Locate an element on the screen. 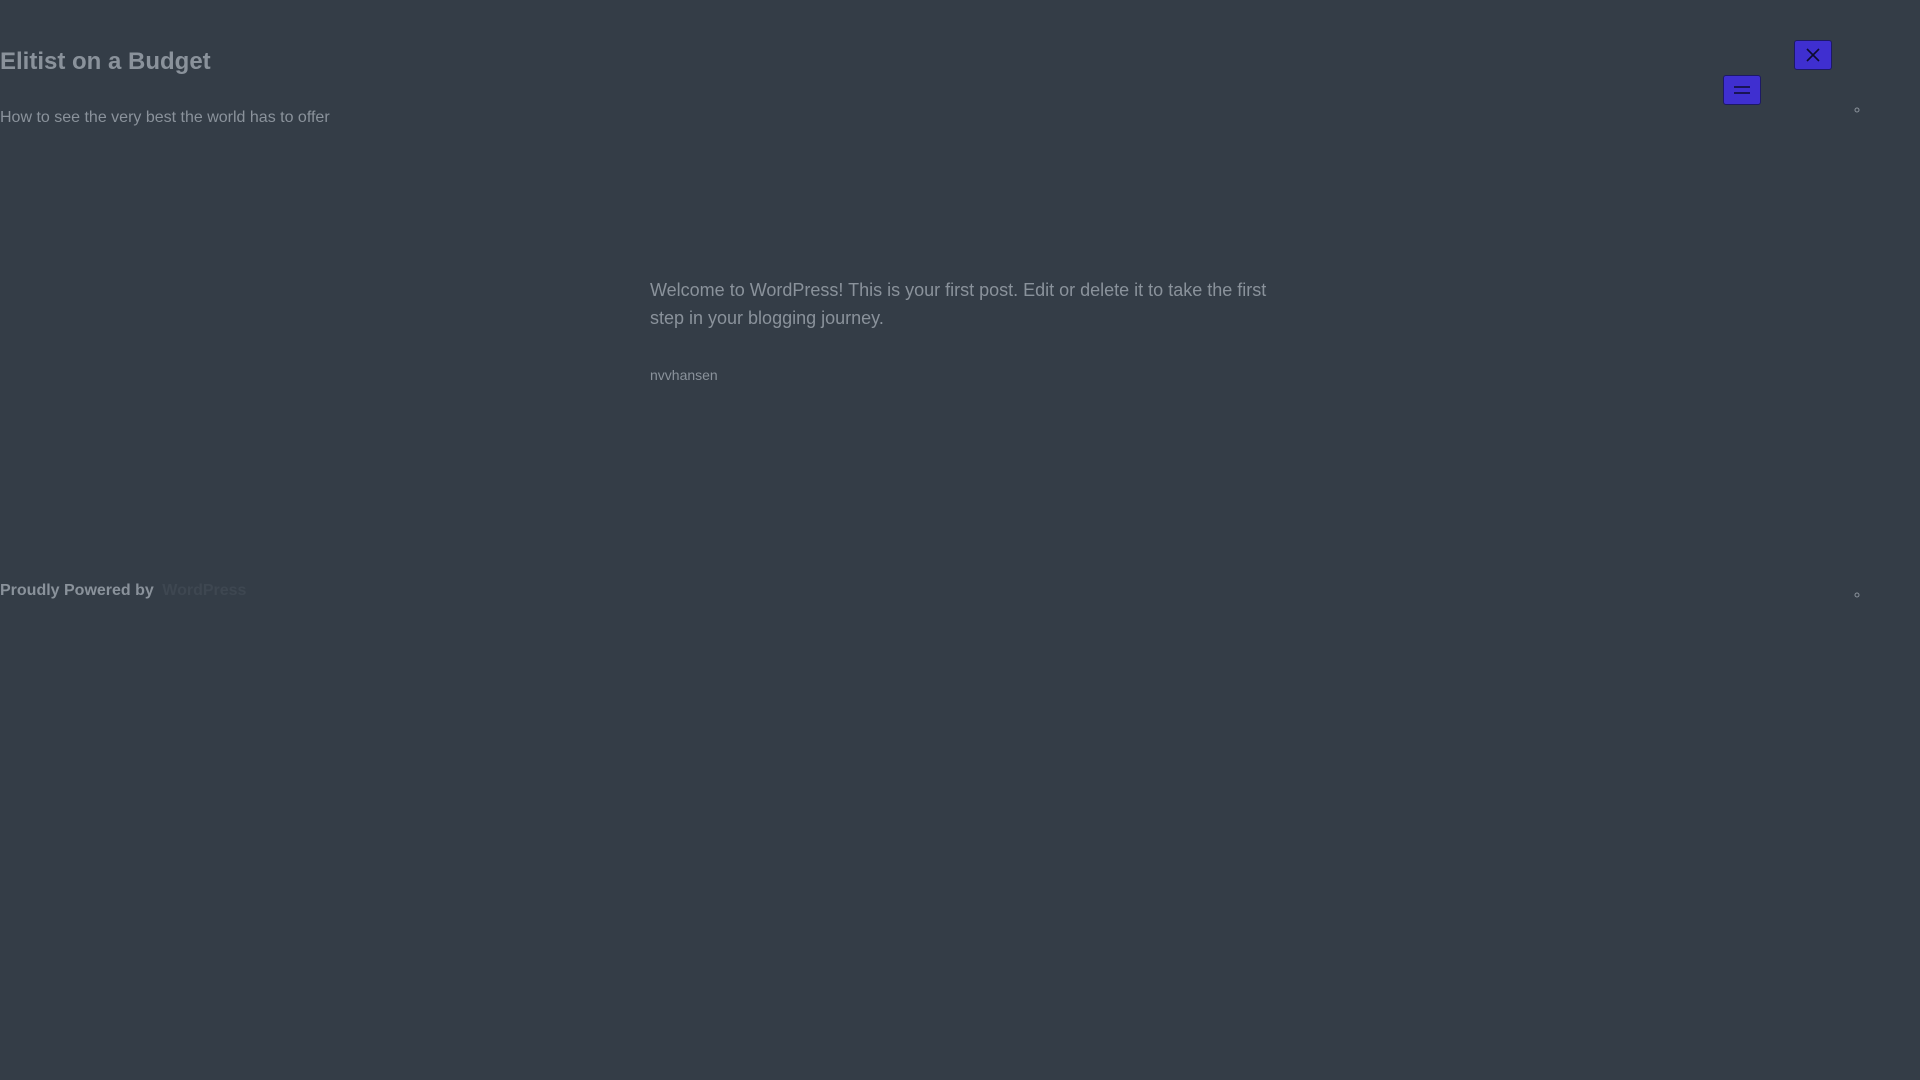  header-nav-list is located at coordinates (1860, 109).